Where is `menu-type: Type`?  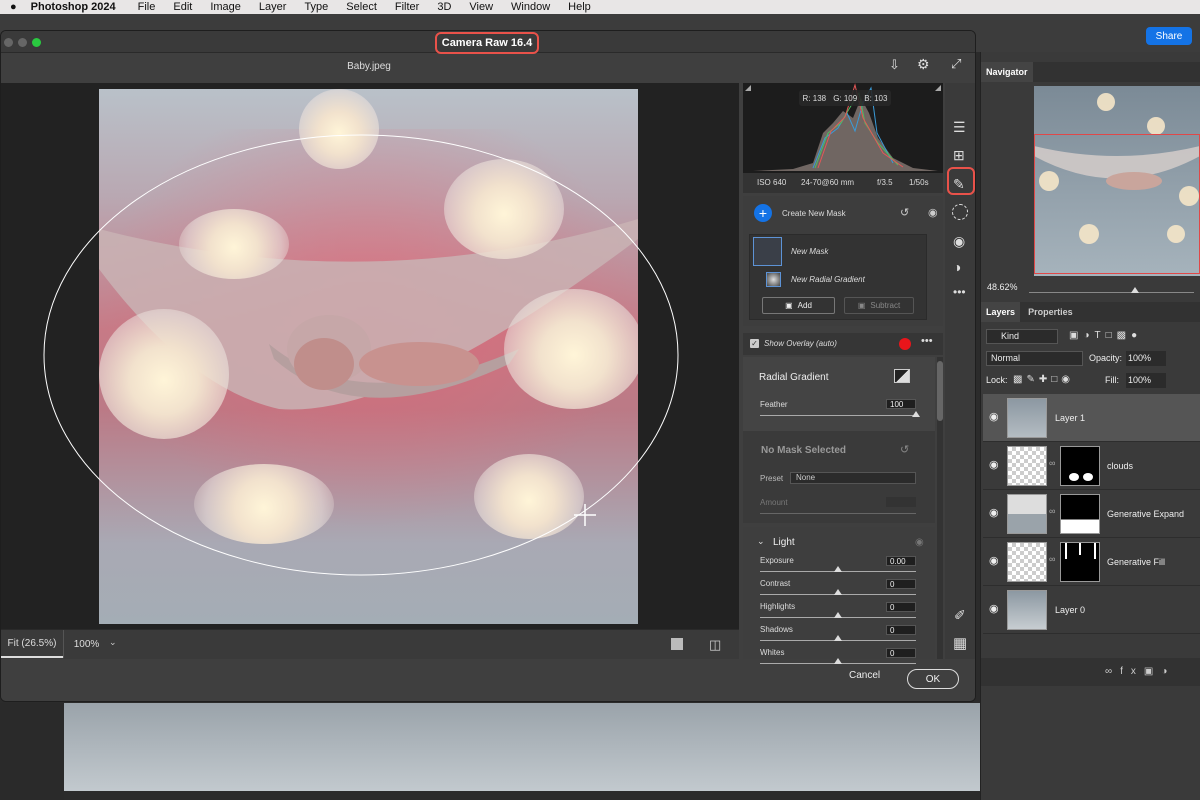 menu-type: Type is located at coordinates (316, 7).